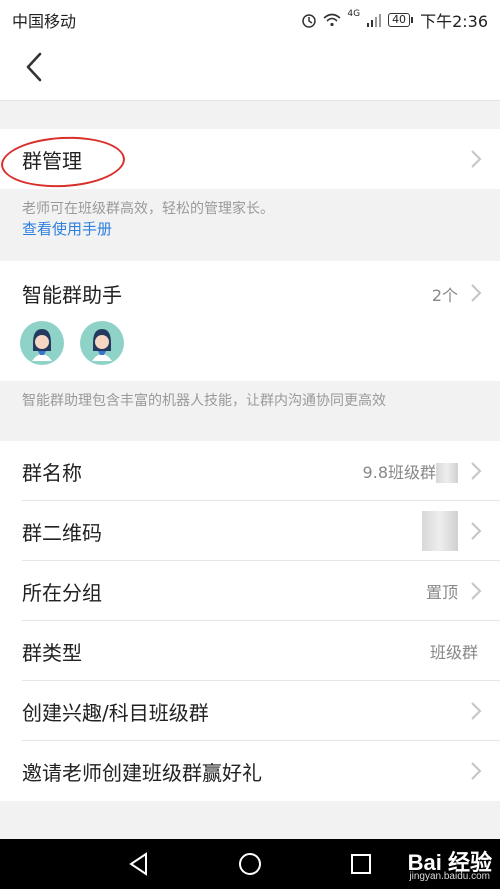 Image resolution: width=500 pixels, height=889 pixels. I want to click on back-triangle-icon, so click(139, 864).